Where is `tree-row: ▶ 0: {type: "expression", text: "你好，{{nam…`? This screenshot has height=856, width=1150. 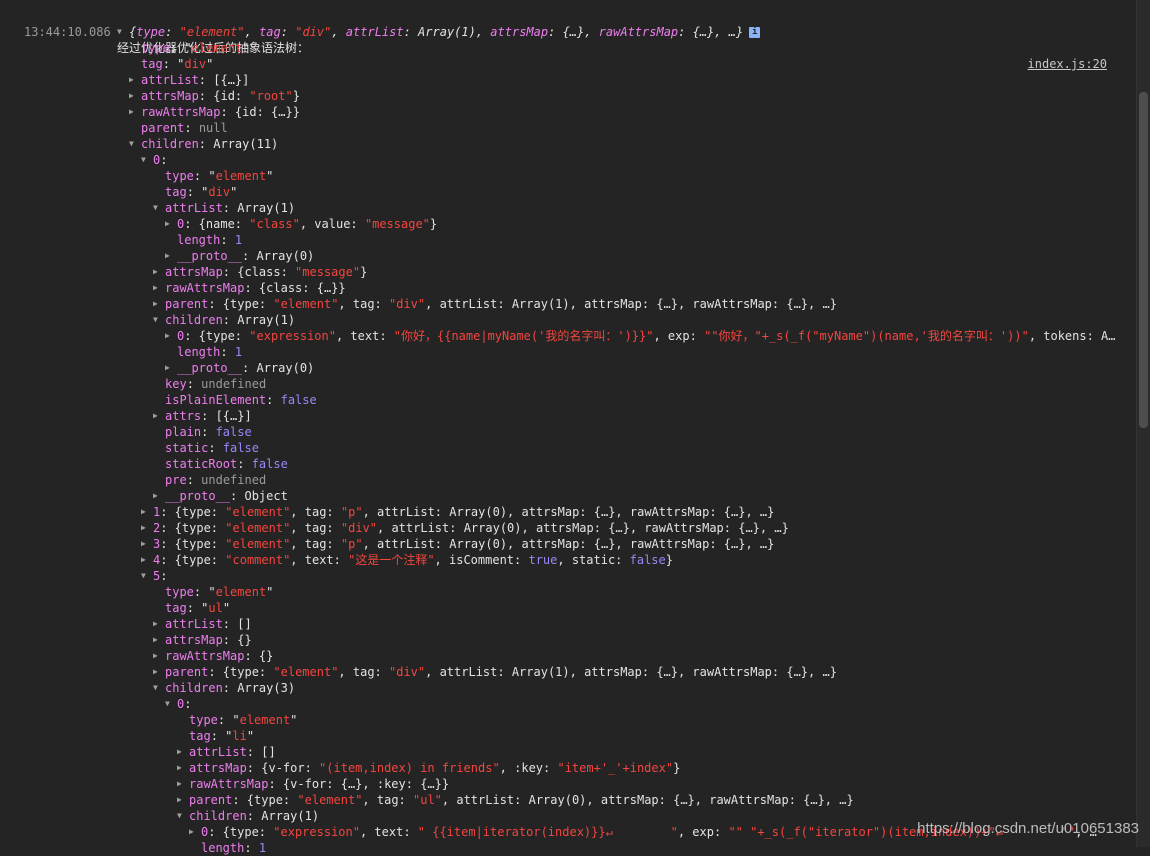
tree-row: ▶ 0: {type: "expression", text: "你好，{{nam… is located at coordinates (640, 336).